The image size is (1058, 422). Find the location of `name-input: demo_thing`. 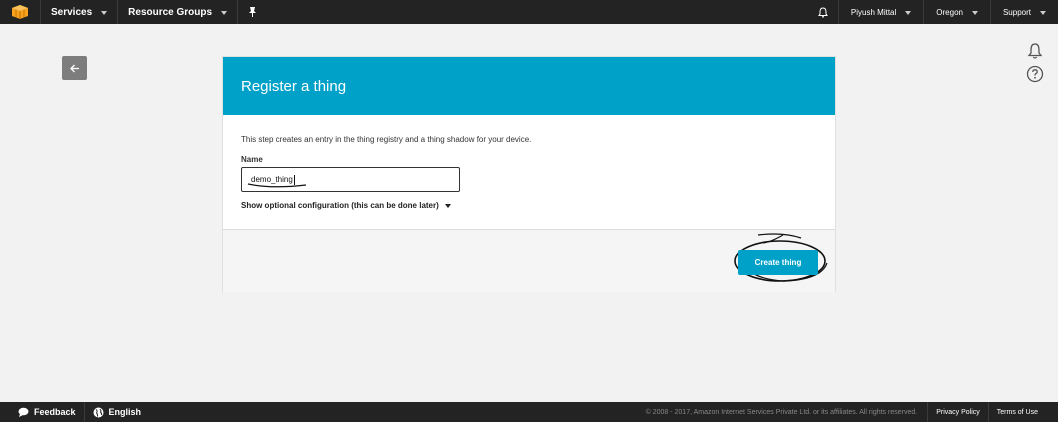

name-input: demo_thing is located at coordinates (350, 179).